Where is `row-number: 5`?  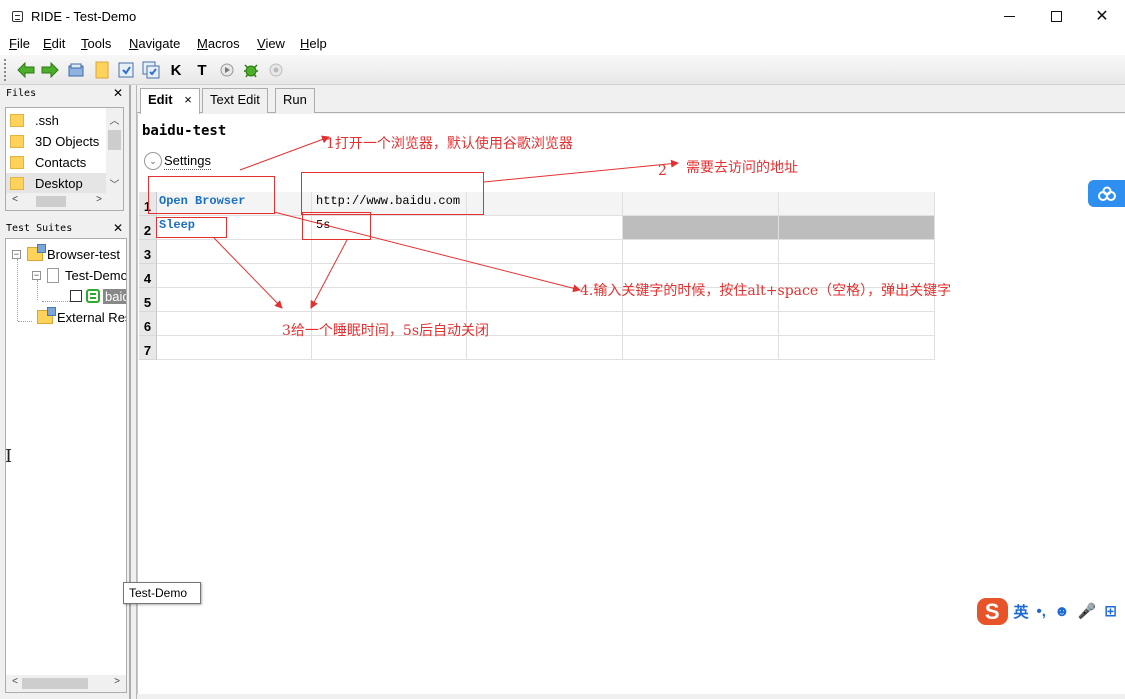
row-number: 5 is located at coordinates (148, 300).